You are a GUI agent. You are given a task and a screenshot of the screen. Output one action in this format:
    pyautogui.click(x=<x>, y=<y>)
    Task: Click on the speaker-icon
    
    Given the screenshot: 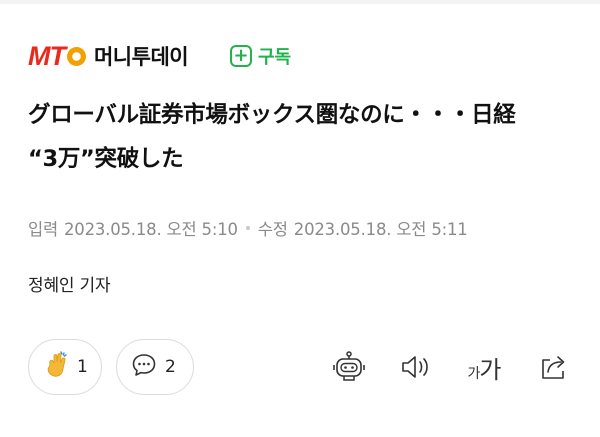 What is the action you would take?
    pyautogui.click(x=415, y=367)
    